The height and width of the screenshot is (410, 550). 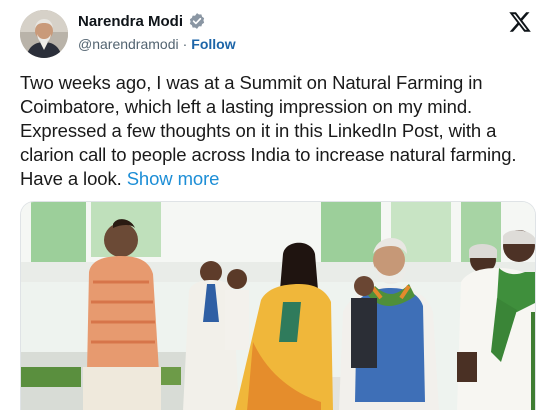 I want to click on avatar-image, so click(x=44, y=34).